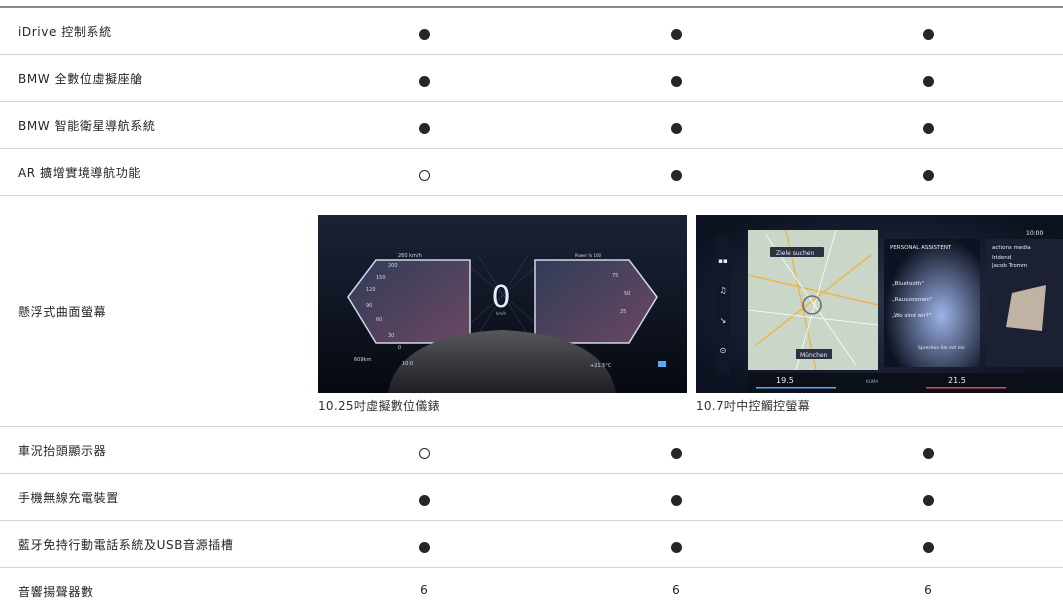  I want to click on power-label: Power % 100, so click(588, 255).